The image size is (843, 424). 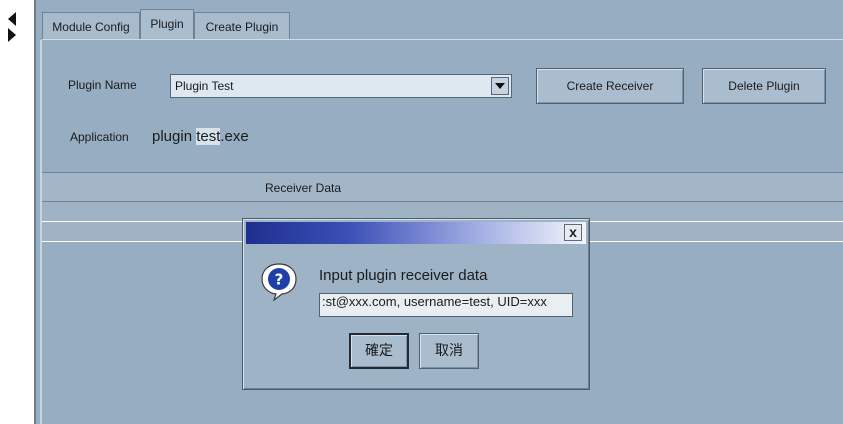 I want to click on receiver-data-input: :st@xxx.com, username=test, UID=xxx, so click(x=446, y=305).